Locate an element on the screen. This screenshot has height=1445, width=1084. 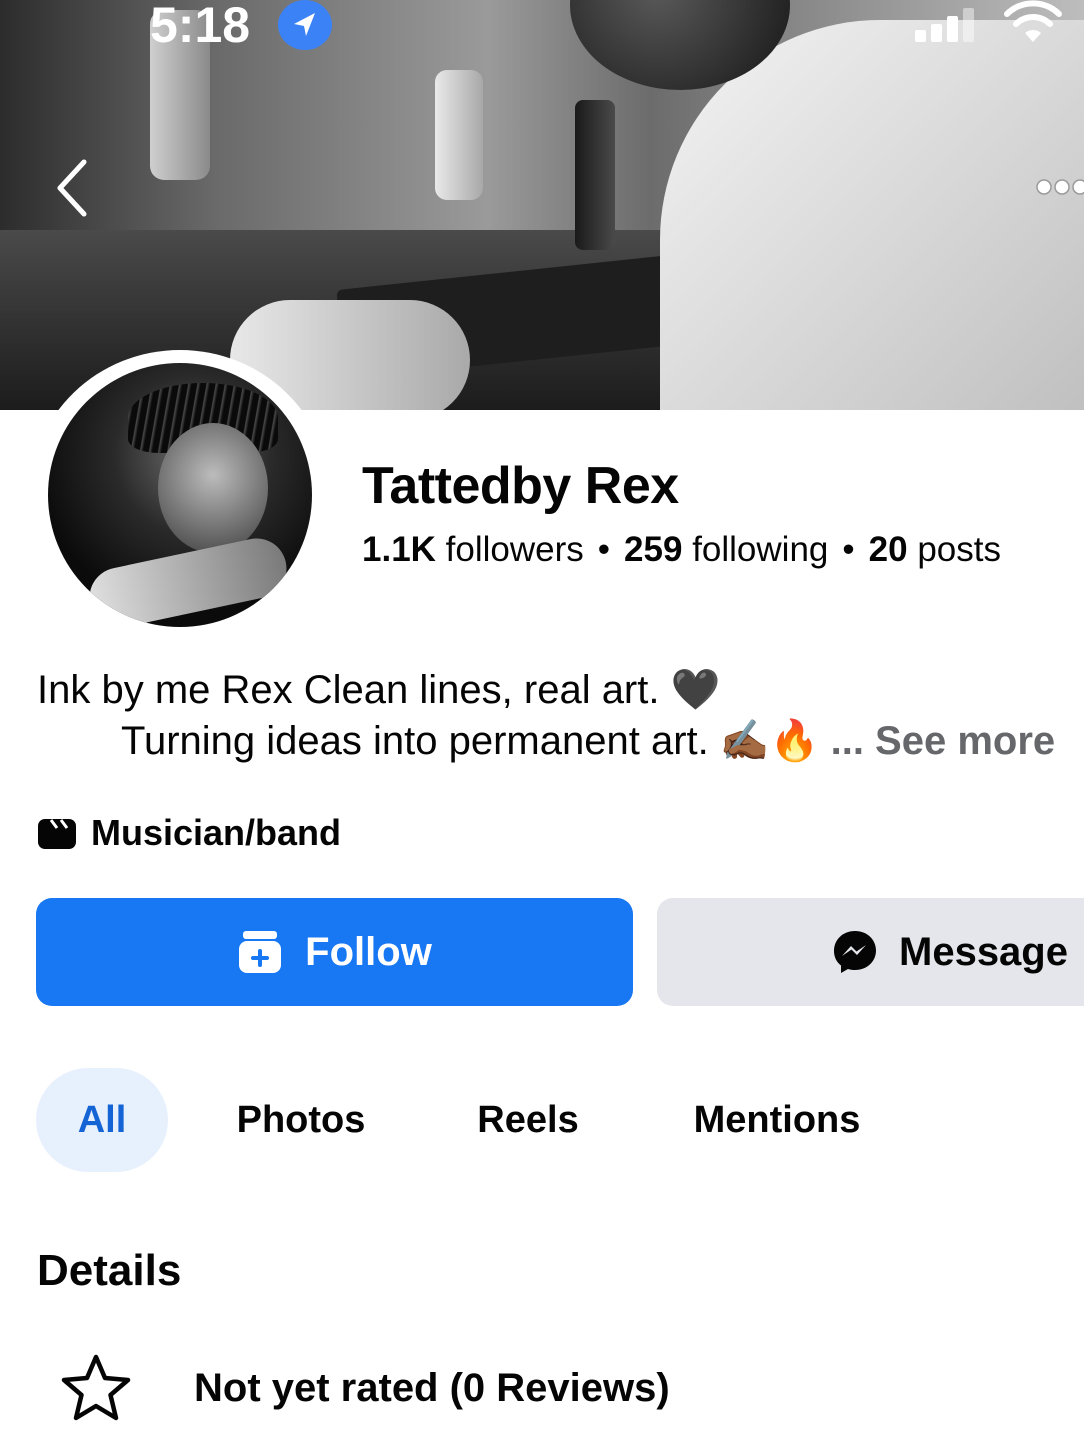
clapperboard-icon is located at coordinates (57, 834).